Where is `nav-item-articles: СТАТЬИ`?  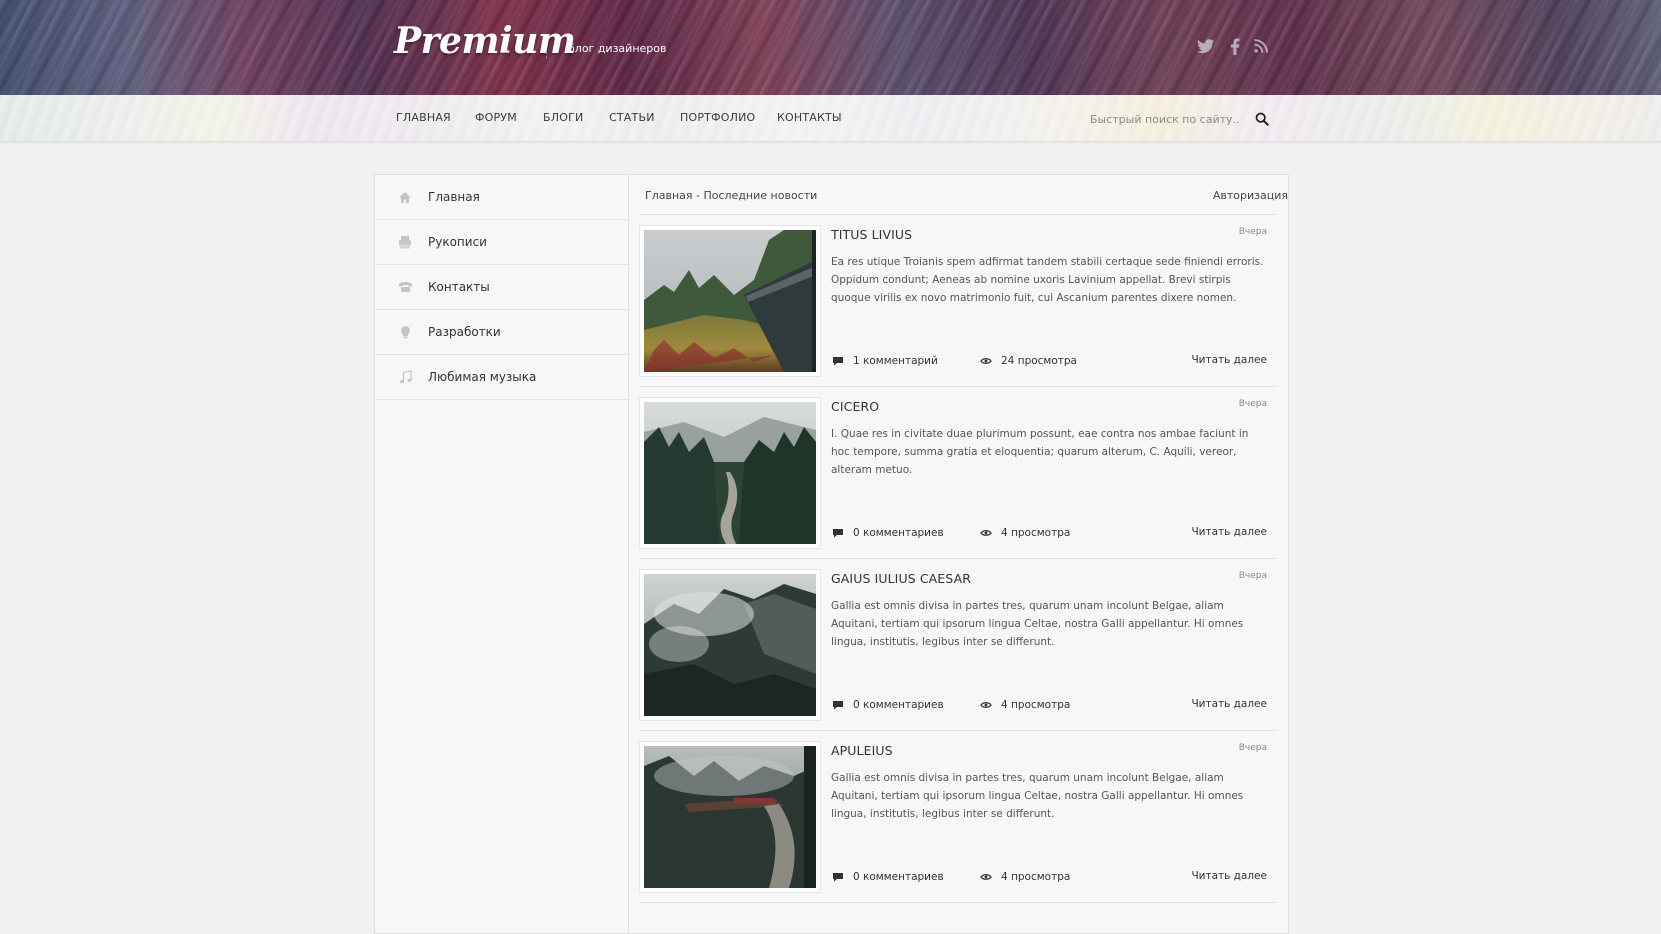 nav-item-articles: СТАТЬИ is located at coordinates (632, 117).